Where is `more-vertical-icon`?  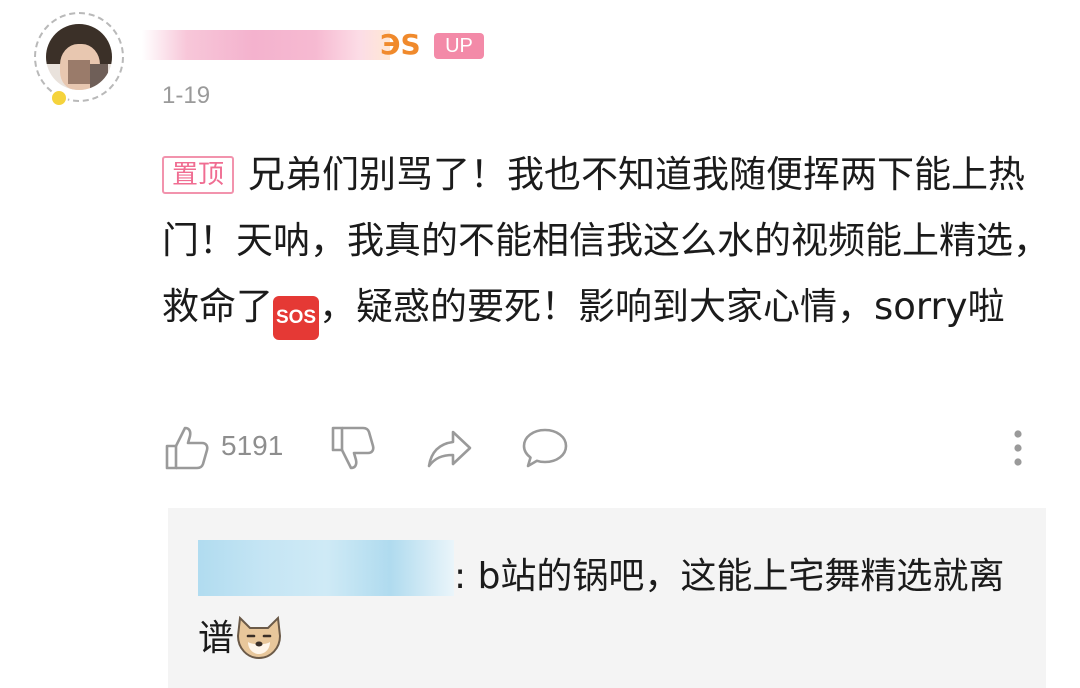
more-vertical-icon is located at coordinates (1018, 448).